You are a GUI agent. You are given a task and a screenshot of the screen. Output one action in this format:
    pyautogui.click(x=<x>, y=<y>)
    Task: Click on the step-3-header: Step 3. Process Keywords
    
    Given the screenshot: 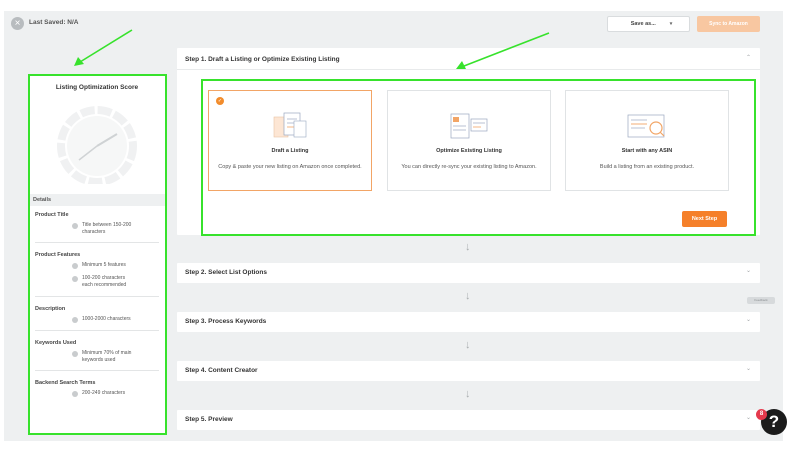 What is the action you would take?
    pyautogui.click(x=226, y=321)
    